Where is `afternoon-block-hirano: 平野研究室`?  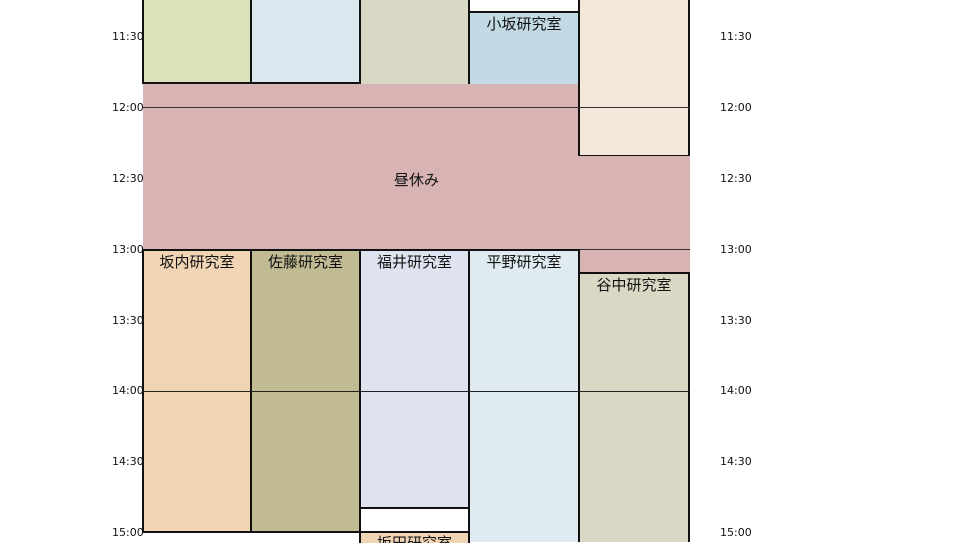 afternoon-block-hirano: 平野研究室 is located at coordinates (524, 395).